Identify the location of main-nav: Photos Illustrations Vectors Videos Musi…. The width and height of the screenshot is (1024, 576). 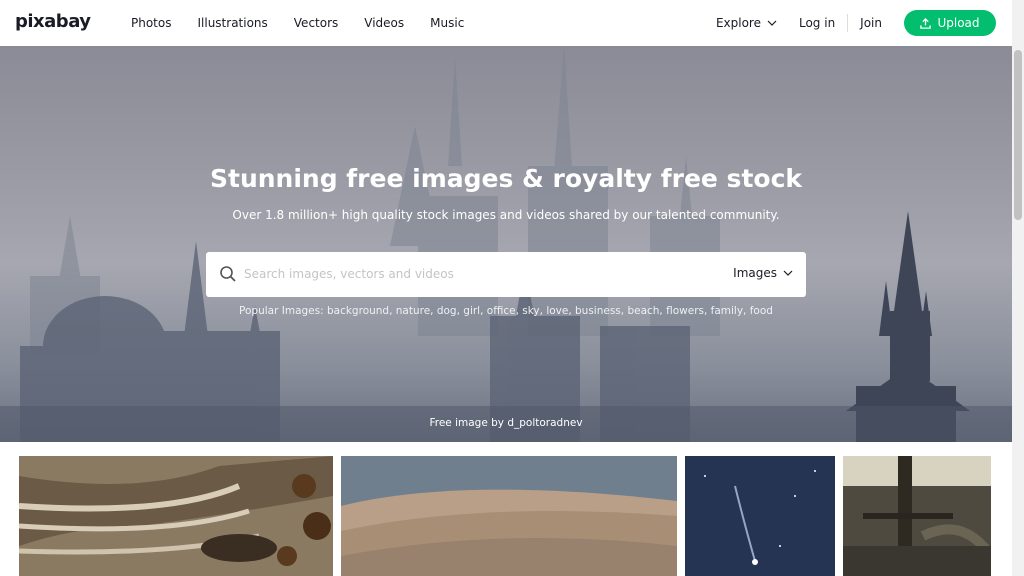
(310, 23).